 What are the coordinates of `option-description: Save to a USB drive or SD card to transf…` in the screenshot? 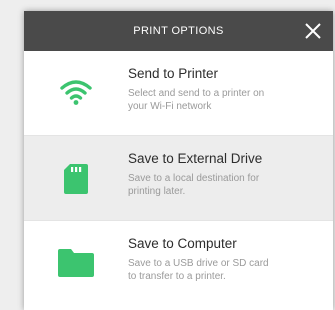 It's located at (198, 270).